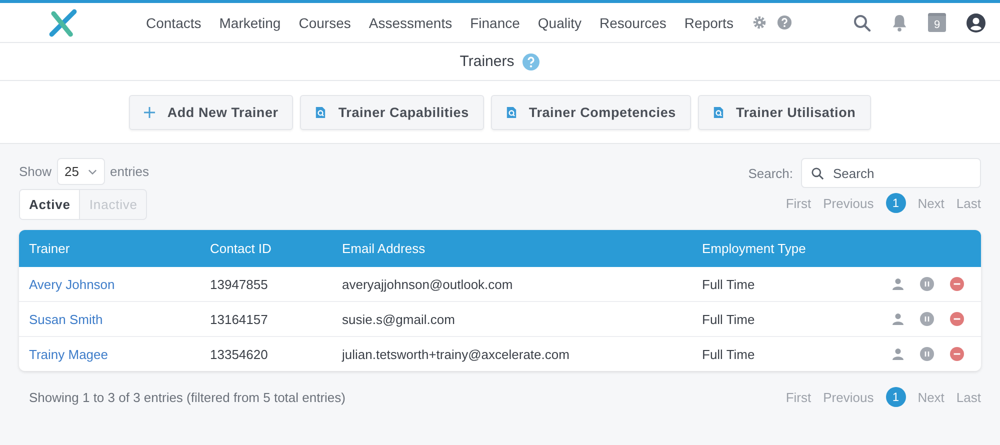 Image resolution: width=1000 pixels, height=445 pixels. What do you see at coordinates (211, 112) in the screenshot?
I see `add-trainer-button: Add New Trainer` at bounding box center [211, 112].